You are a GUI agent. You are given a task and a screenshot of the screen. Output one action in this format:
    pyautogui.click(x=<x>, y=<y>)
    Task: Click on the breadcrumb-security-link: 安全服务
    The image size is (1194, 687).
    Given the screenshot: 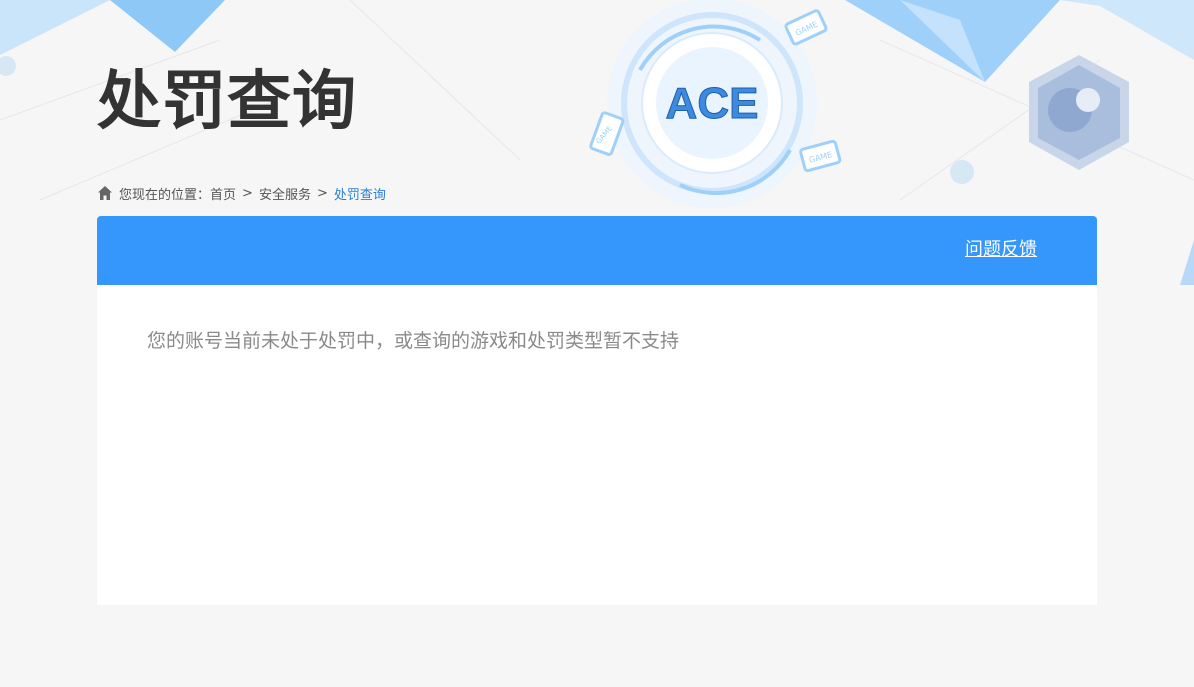 What is the action you would take?
    pyautogui.click(x=285, y=193)
    